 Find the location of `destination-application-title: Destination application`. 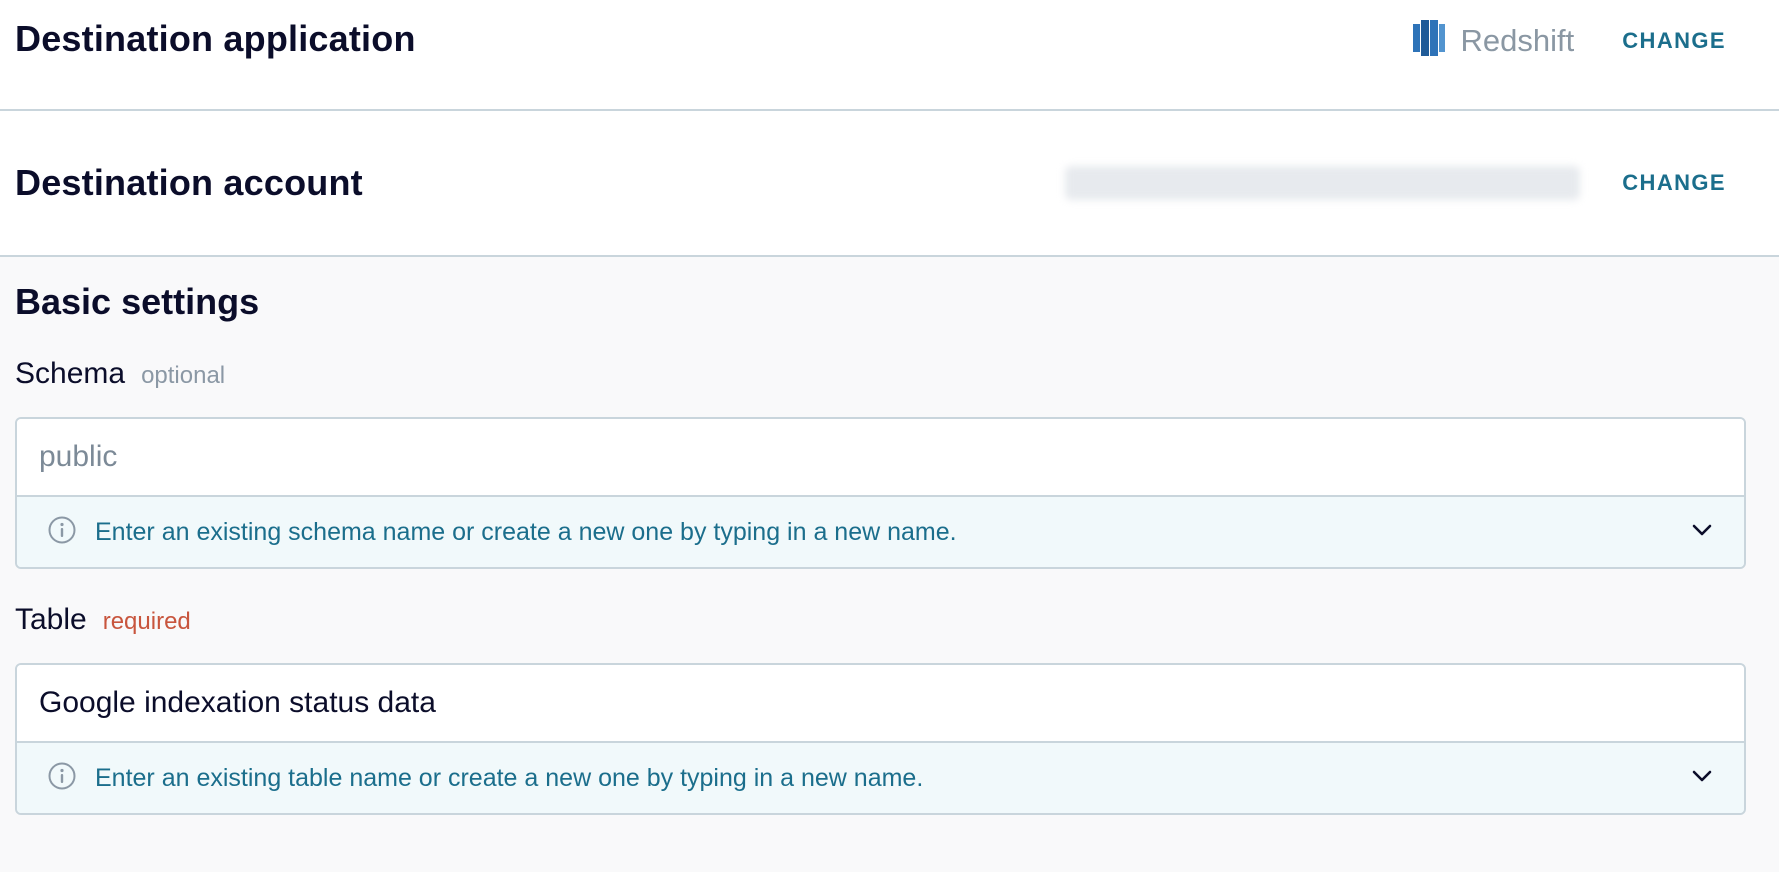

destination-application-title: Destination application is located at coordinates (215, 38).